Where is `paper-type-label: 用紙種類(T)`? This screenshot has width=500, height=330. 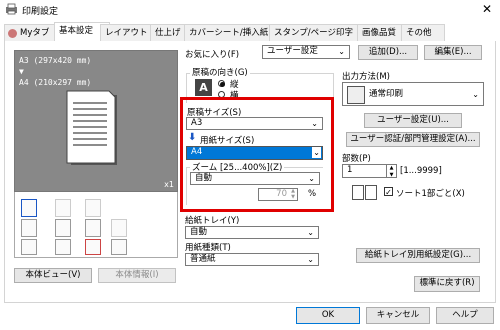 paper-type-label: 用紙種類(T) is located at coordinates (208, 248).